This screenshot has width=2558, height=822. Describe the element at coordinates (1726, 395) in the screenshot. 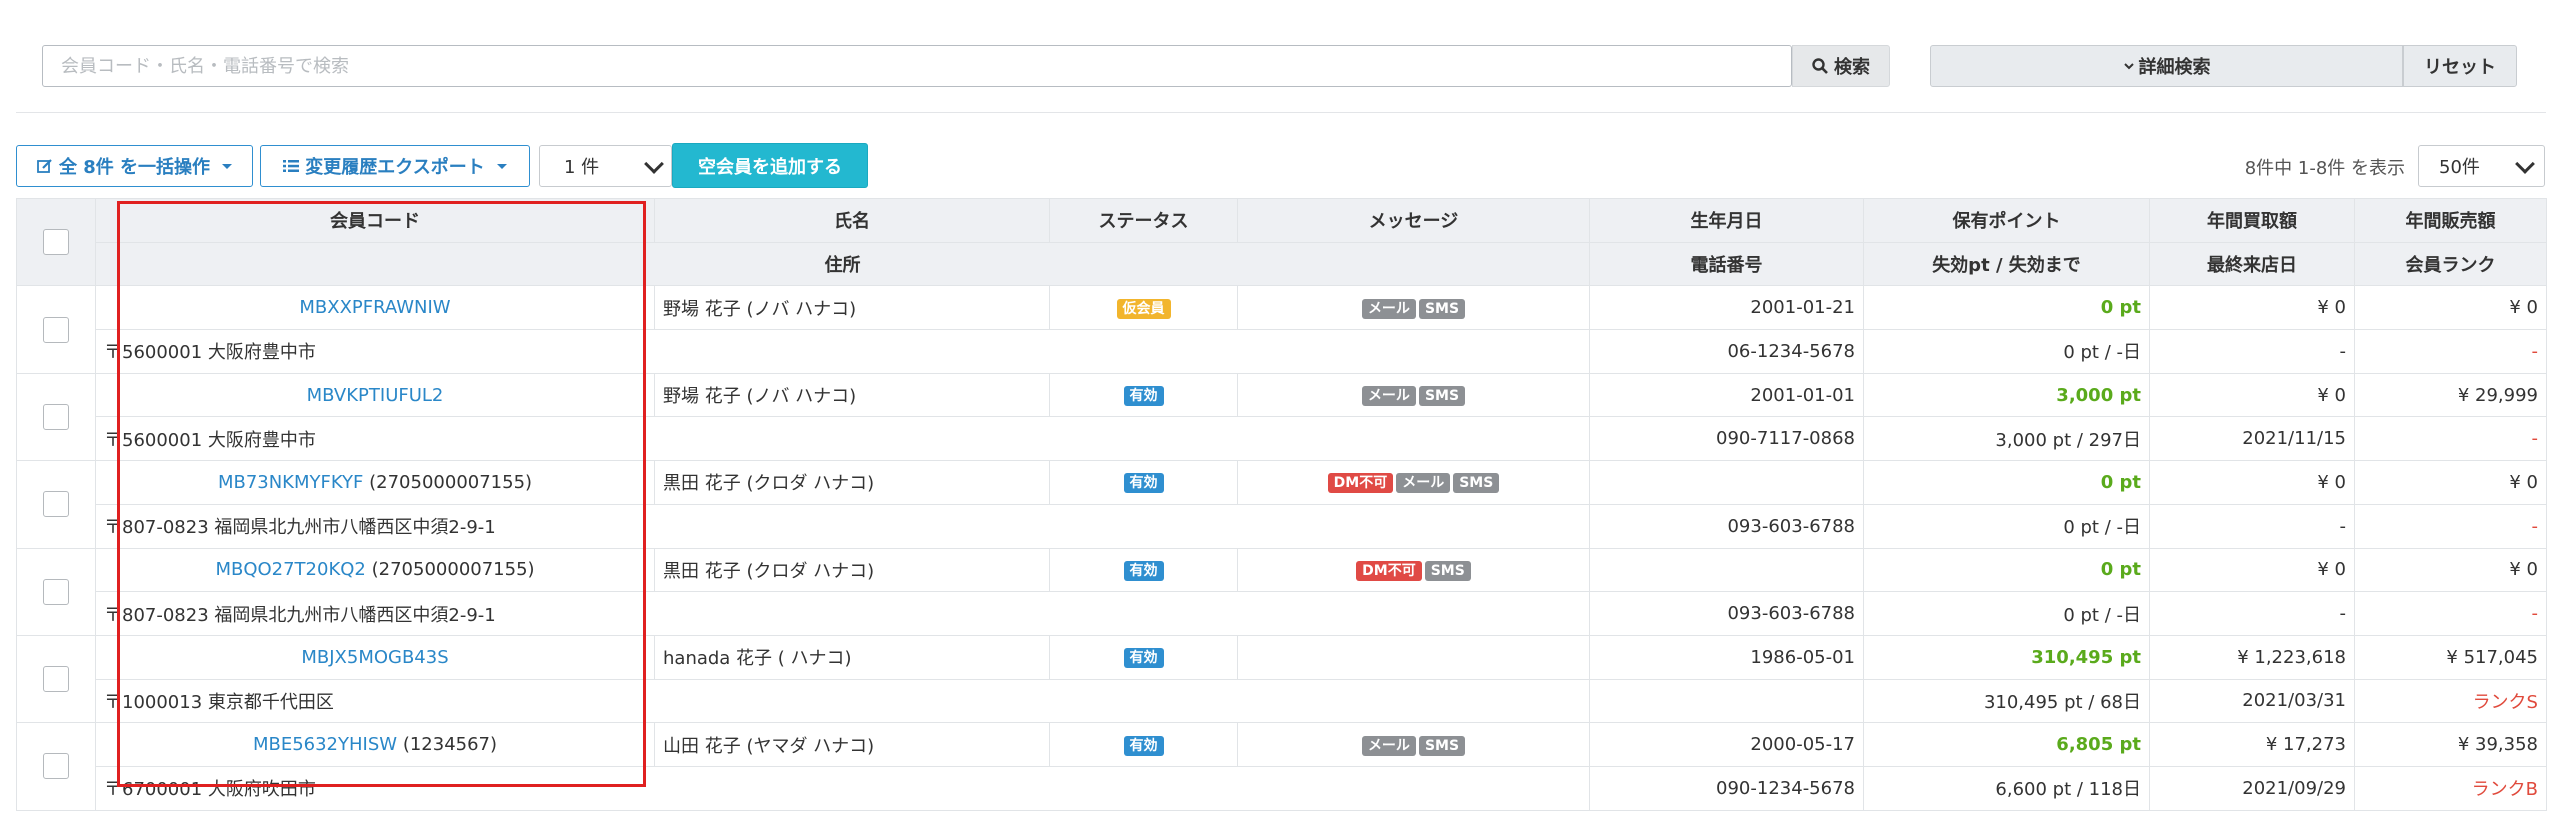

I see `birth-date: 2001-01-01` at that location.